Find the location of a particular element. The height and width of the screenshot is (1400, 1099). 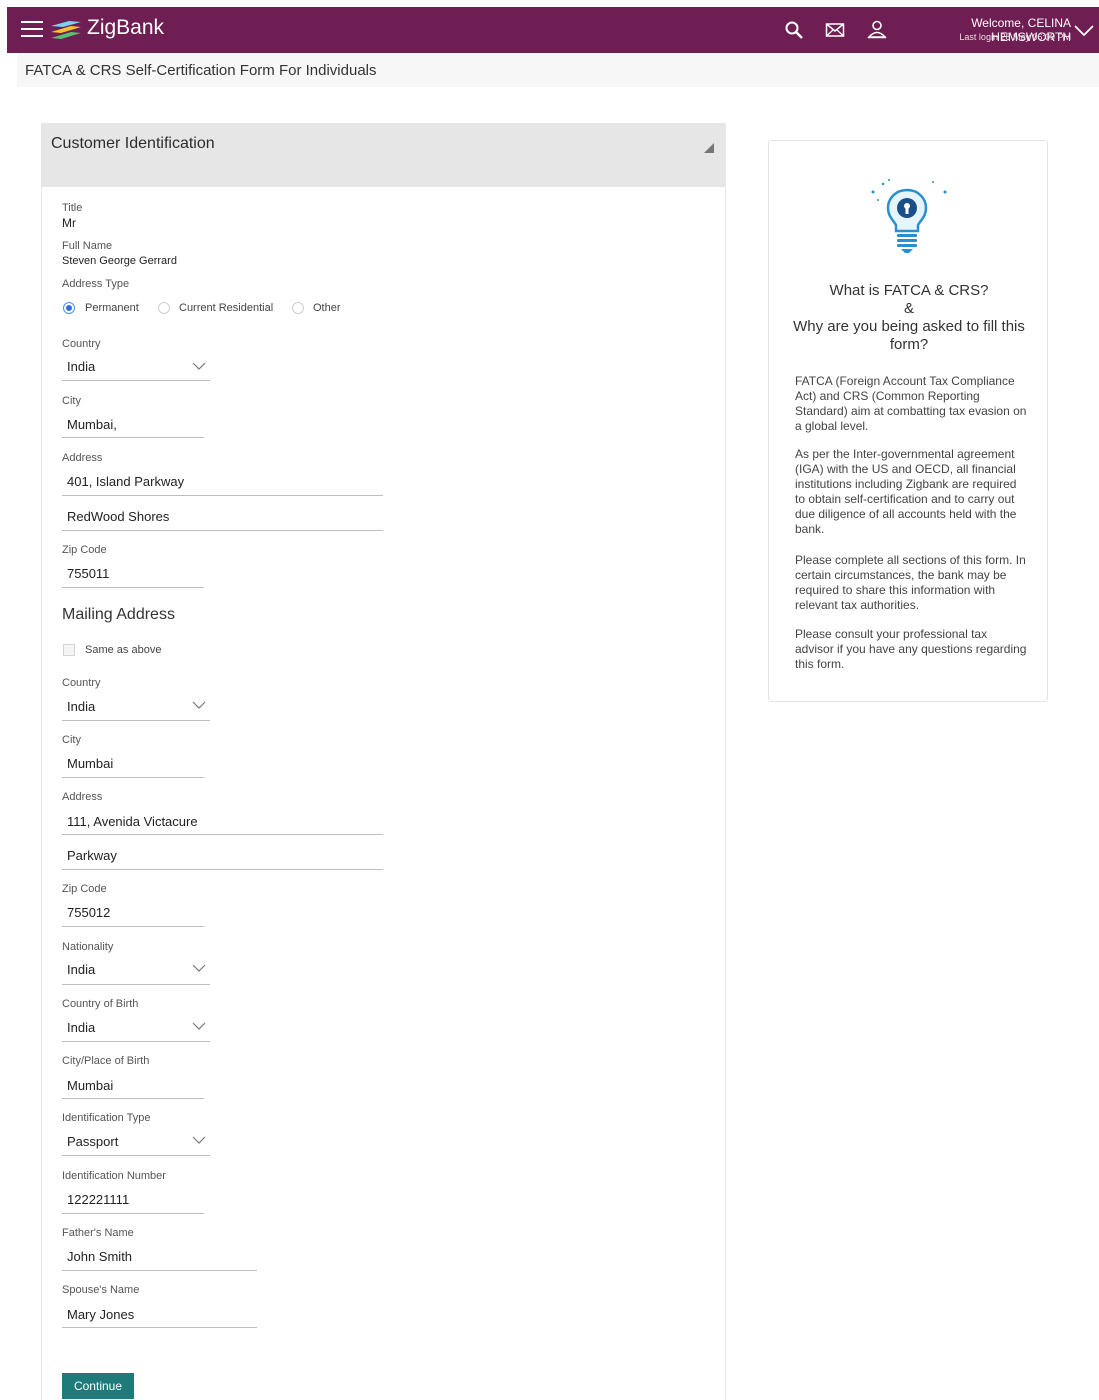

mailing-zip-underline is located at coordinates (133, 926).